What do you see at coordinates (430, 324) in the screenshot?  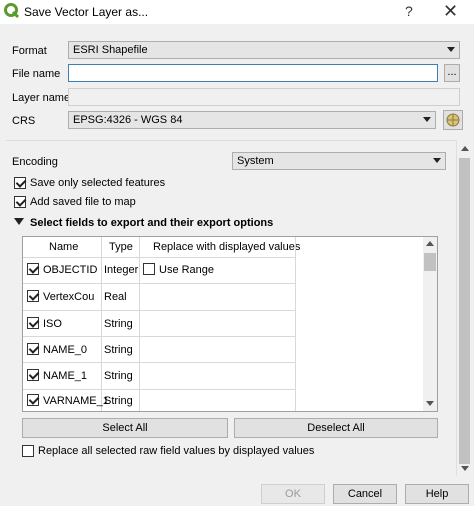 I see `table-scrollbar` at bounding box center [430, 324].